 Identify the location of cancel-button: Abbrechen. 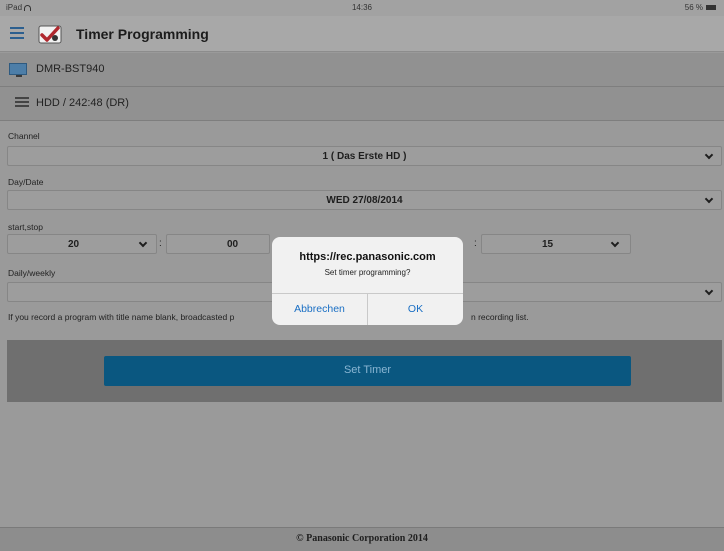
(319, 309).